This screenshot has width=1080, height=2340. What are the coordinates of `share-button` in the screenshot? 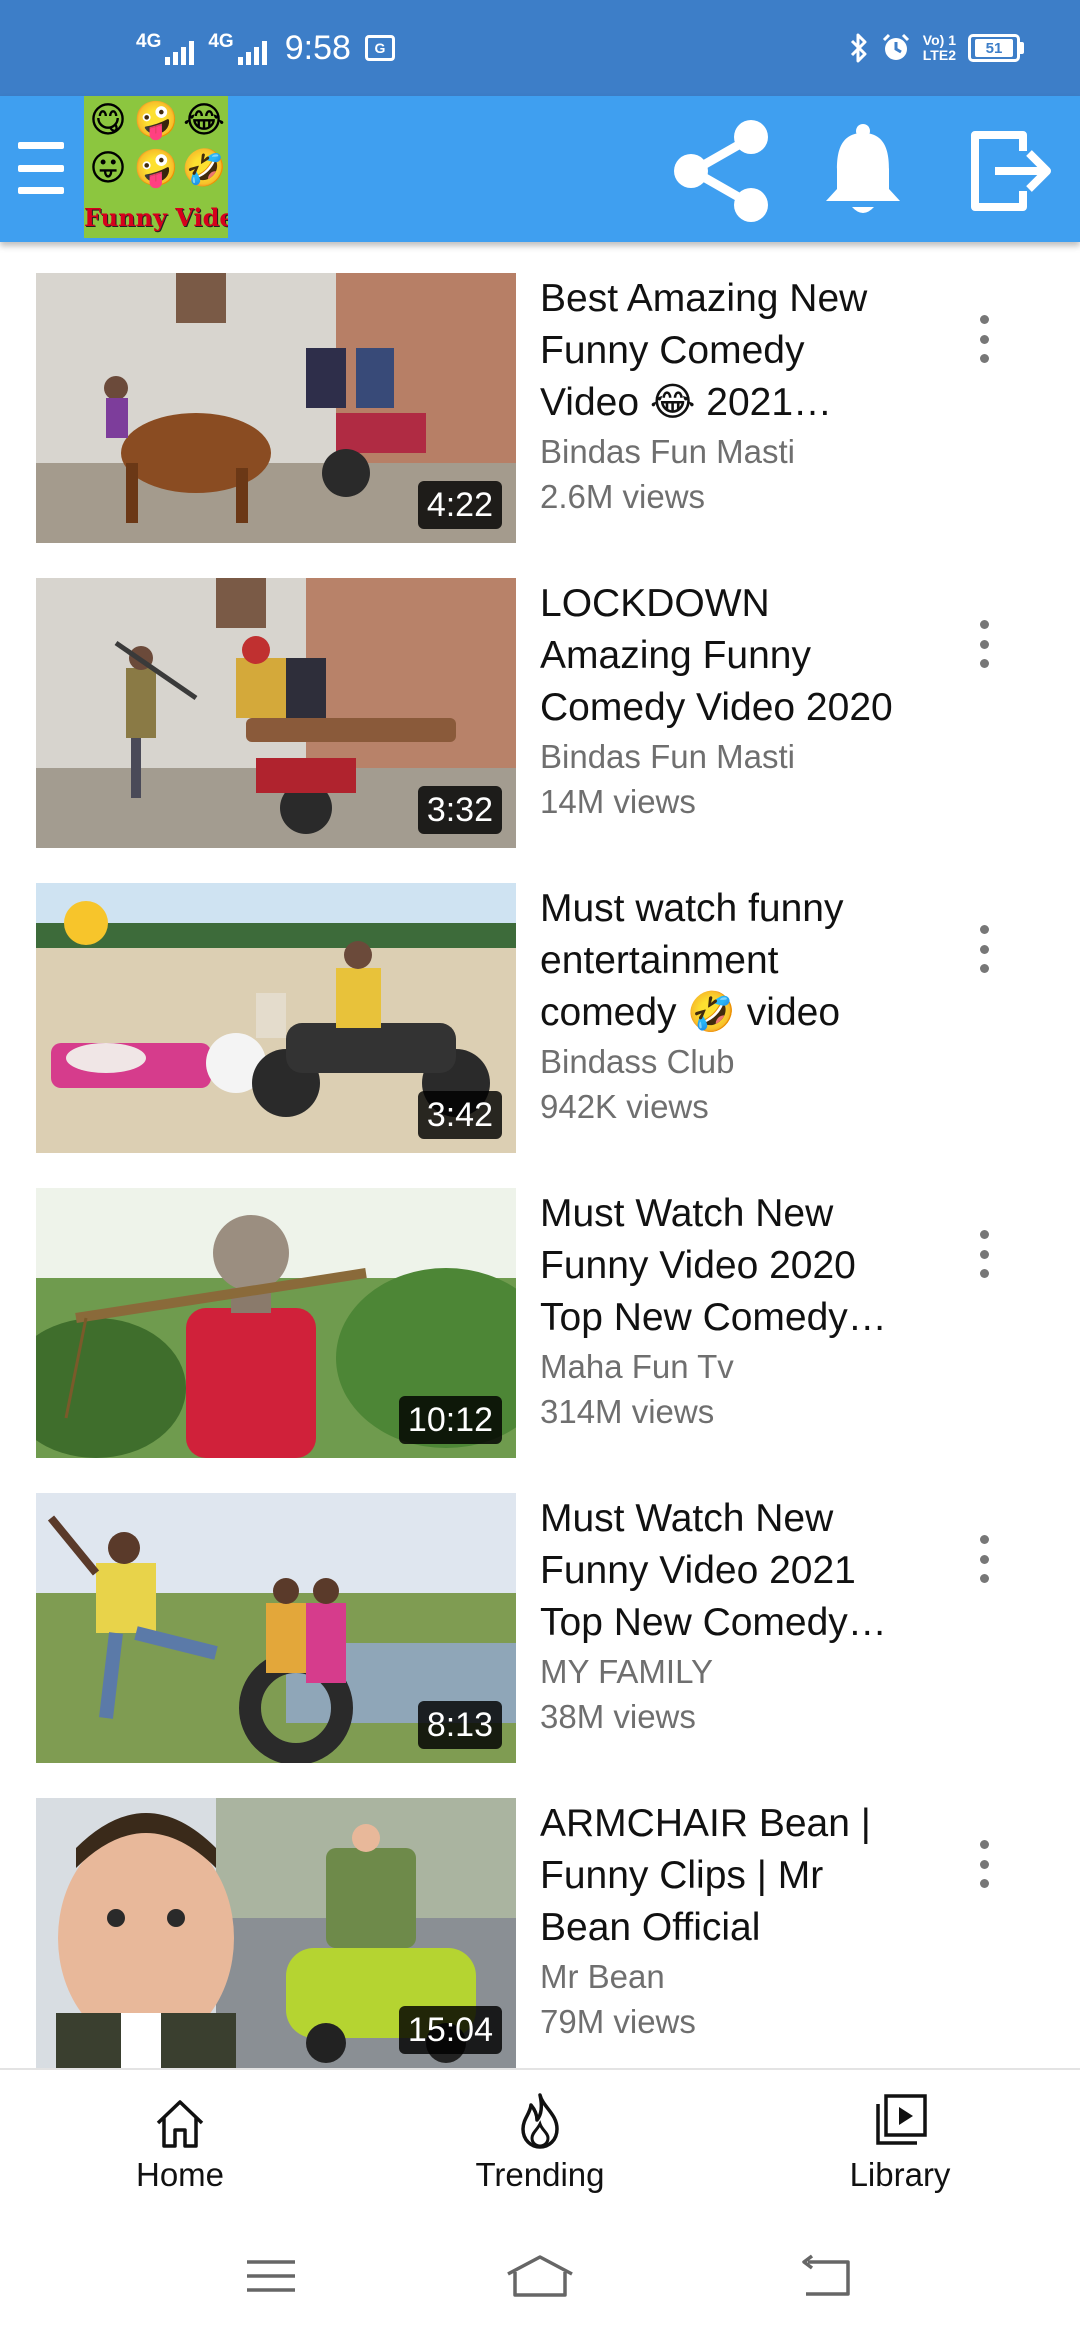 It's located at (721, 171).